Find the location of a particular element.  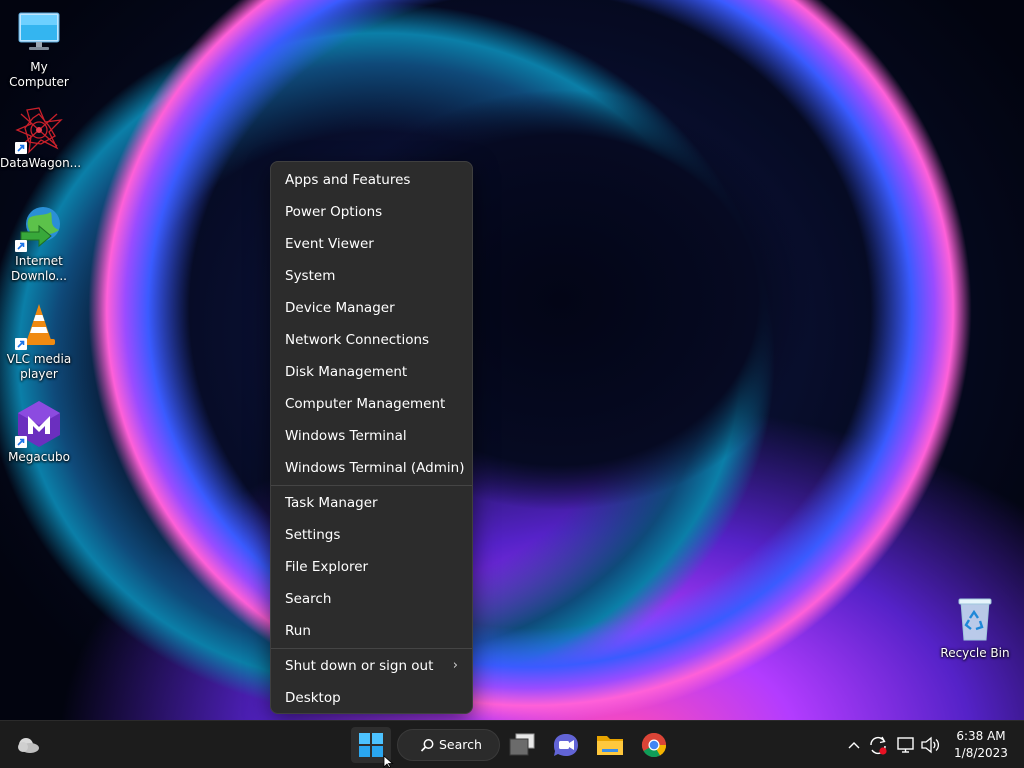

recycle-bin-icon is located at coordinates (975, 620).